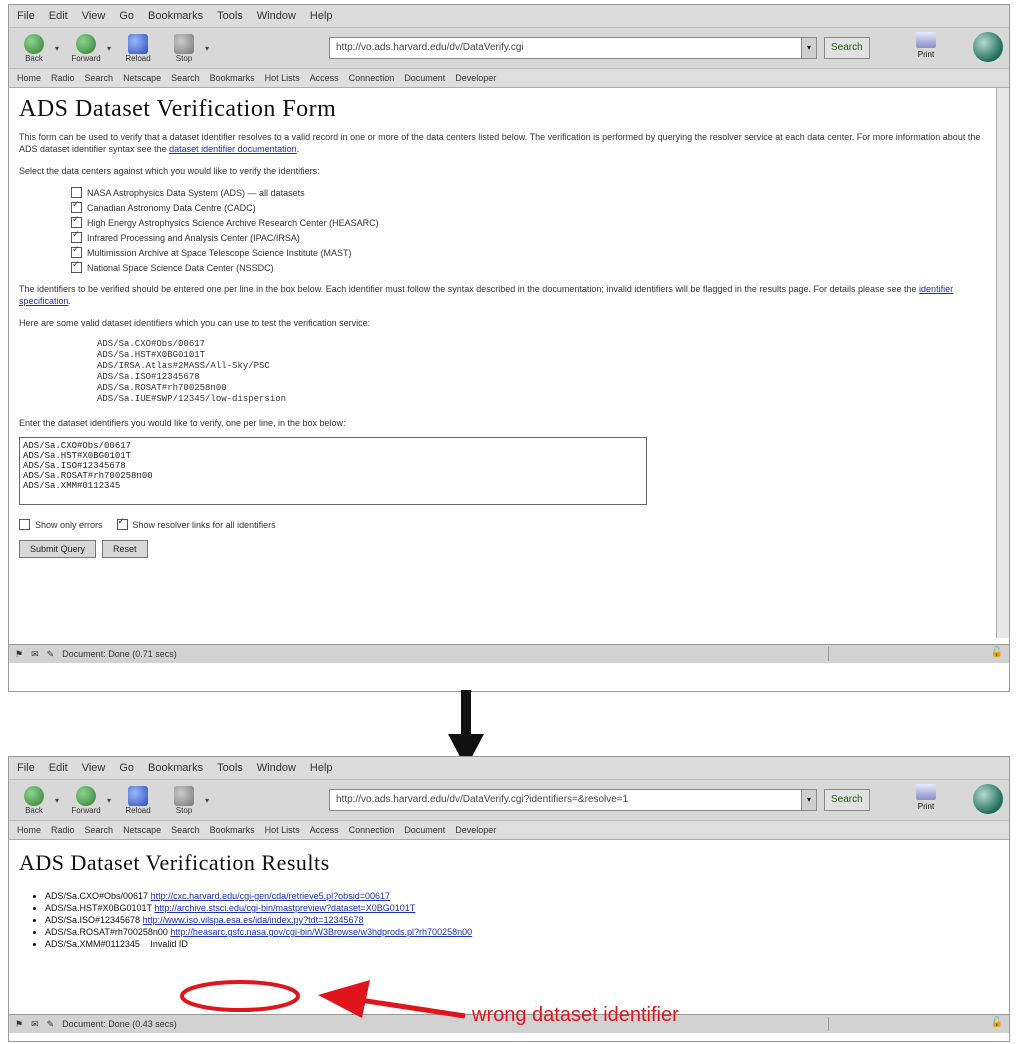 The image size is (1018, 1044). I want to click on show-links-checkbox, so click(122, 523).